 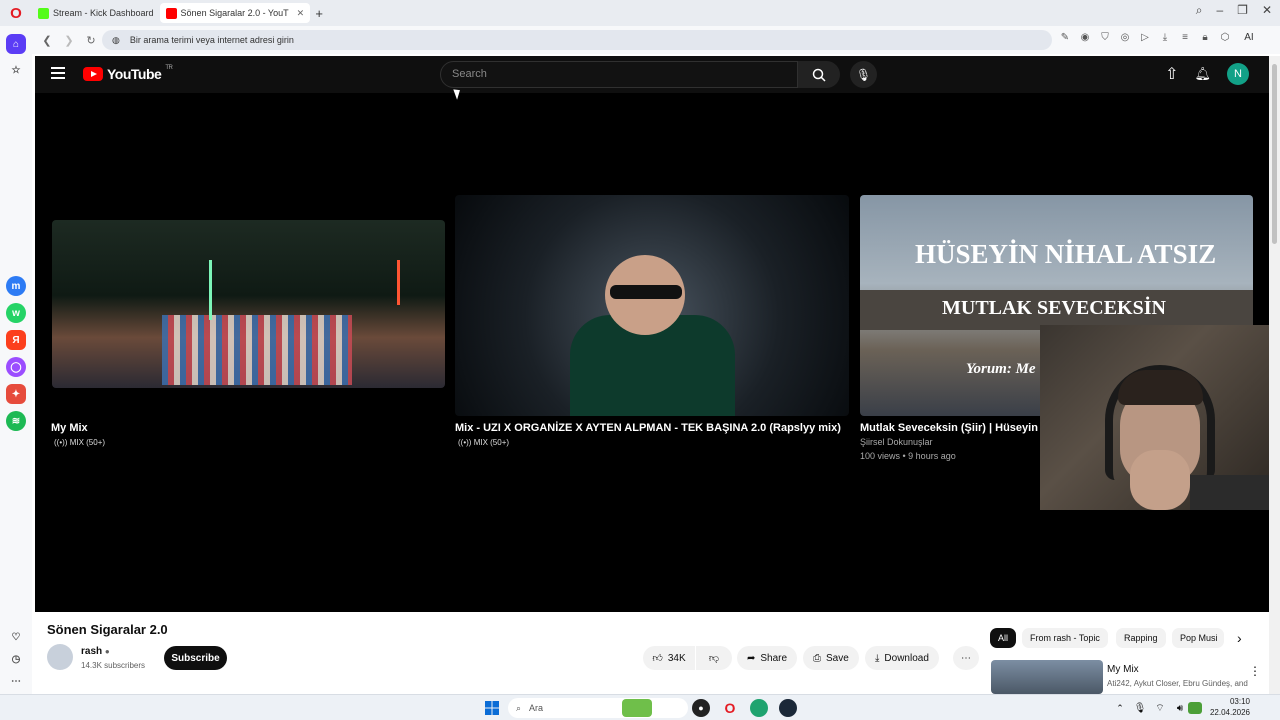 I want to click on chips-next-icon: ›, so click(x=1239, y=638).